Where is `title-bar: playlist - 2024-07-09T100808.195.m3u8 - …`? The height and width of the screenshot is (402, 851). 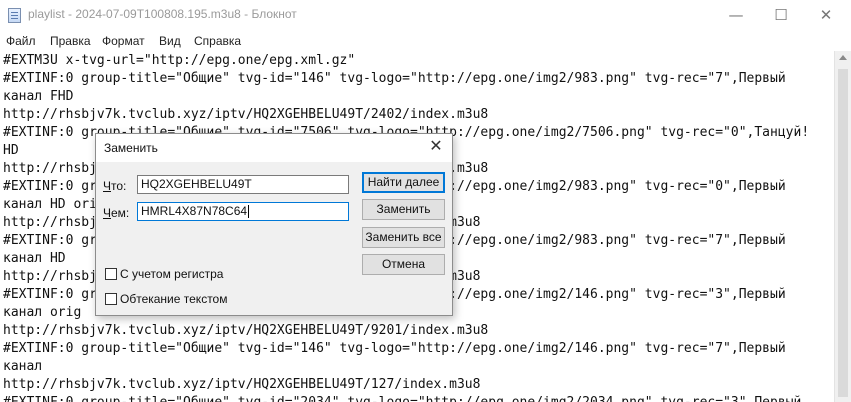
title-bar: playlist - 2024-07-09T100808.195.m3u8 - … is located at coordinates (425, 15).